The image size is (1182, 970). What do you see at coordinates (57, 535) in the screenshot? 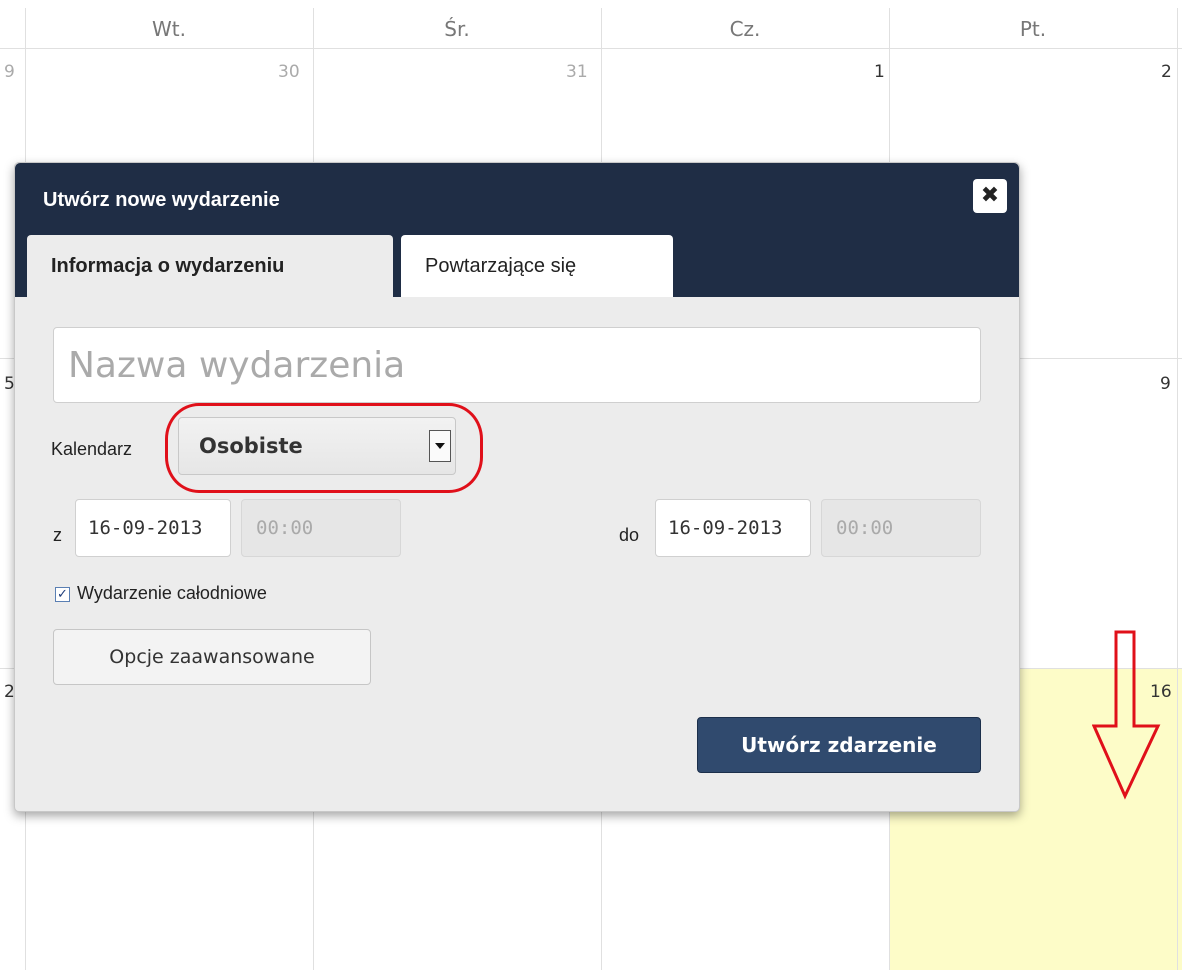
I see `from-label: z` at bounding box center [57, 535].